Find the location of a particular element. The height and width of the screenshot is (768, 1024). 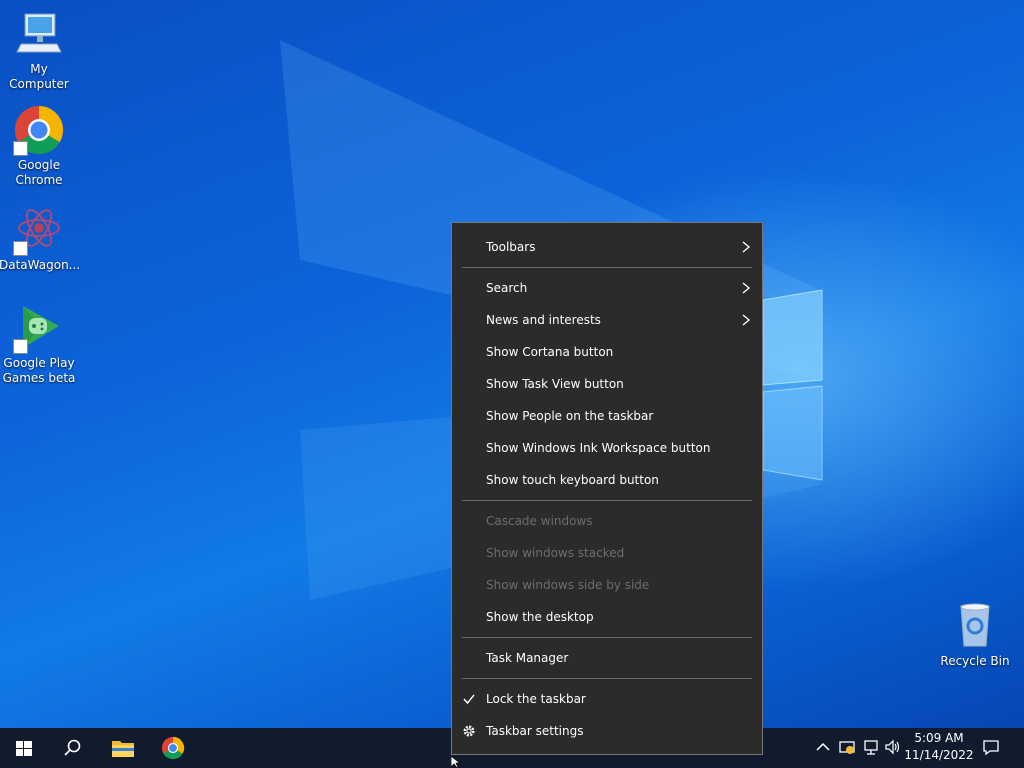

search-button is located at coordinates (72, 748).